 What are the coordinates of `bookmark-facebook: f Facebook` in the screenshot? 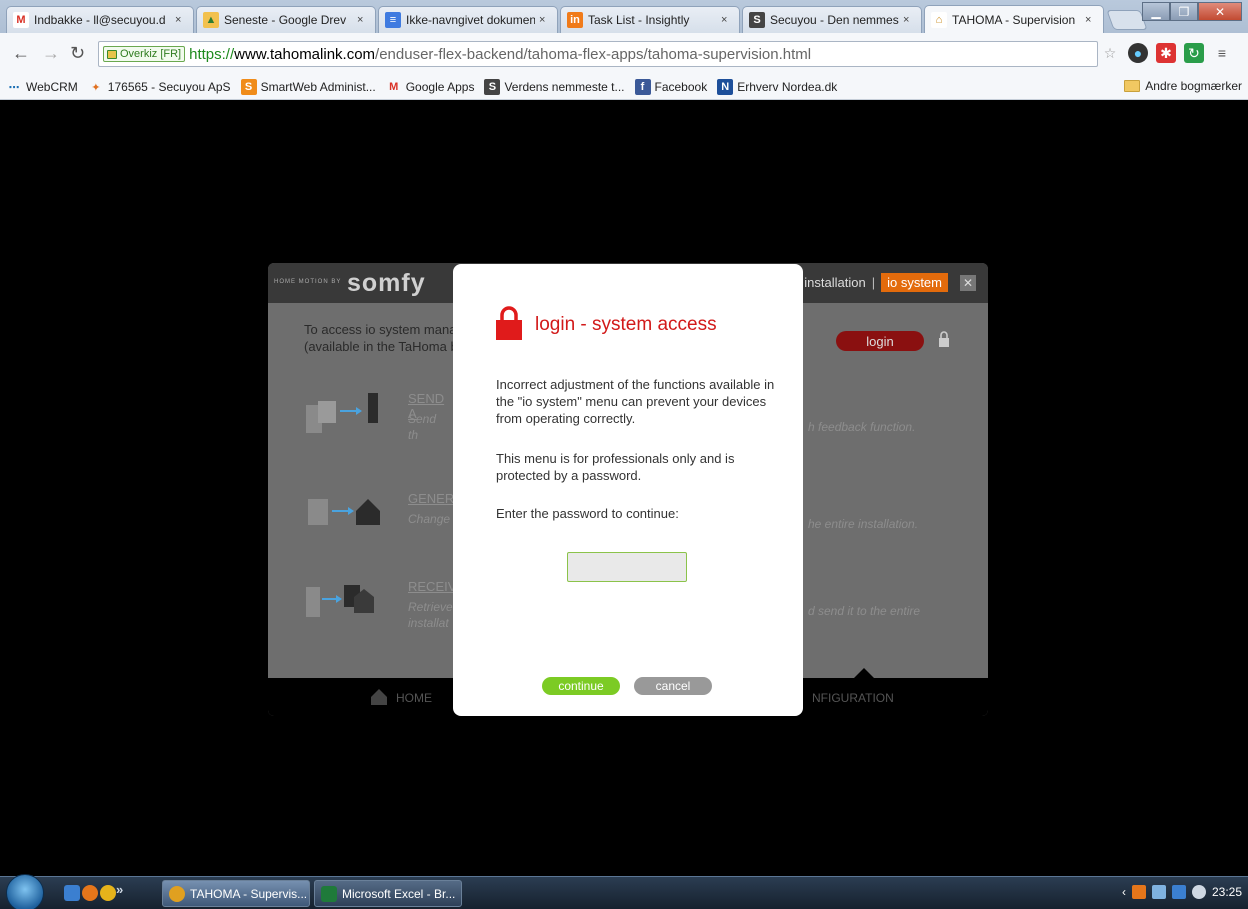 It's located at (670, 87).